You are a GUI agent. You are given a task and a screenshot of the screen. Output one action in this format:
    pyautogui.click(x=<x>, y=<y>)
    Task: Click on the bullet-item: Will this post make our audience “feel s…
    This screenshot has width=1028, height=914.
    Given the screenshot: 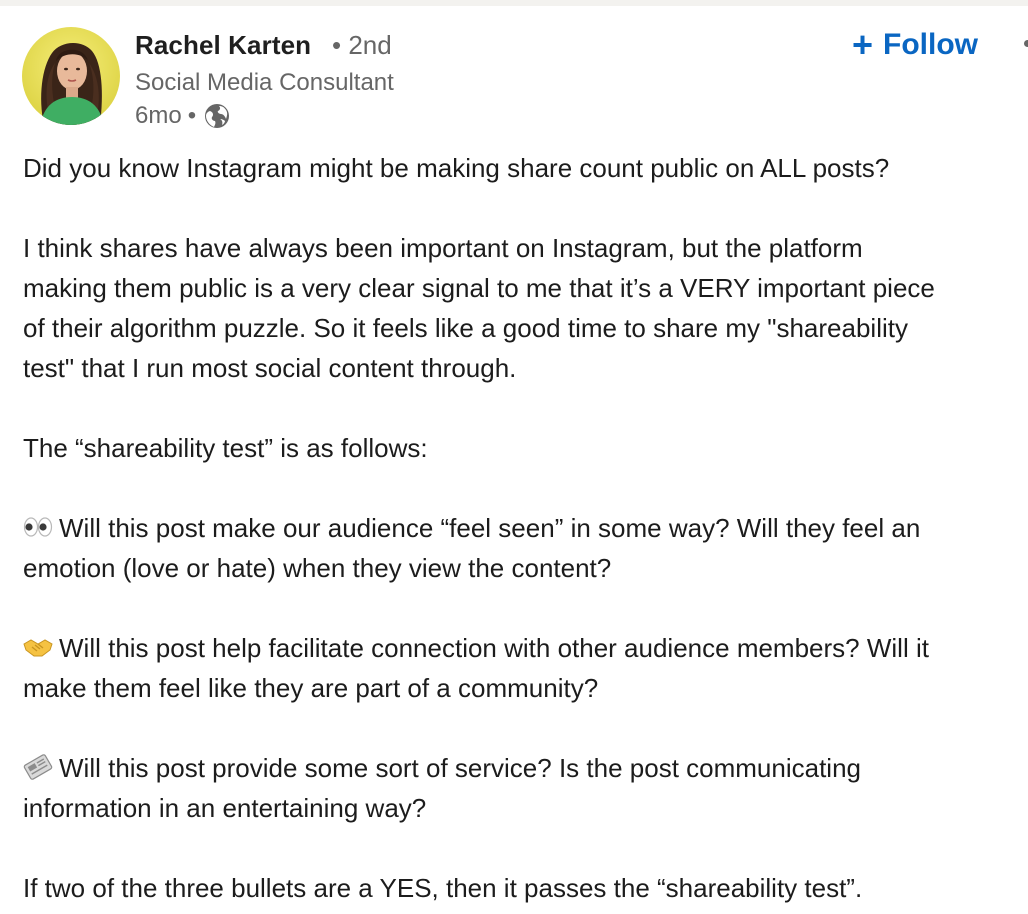 What is the action you would take?
    pyautogui.click(x=525, y=528)
    